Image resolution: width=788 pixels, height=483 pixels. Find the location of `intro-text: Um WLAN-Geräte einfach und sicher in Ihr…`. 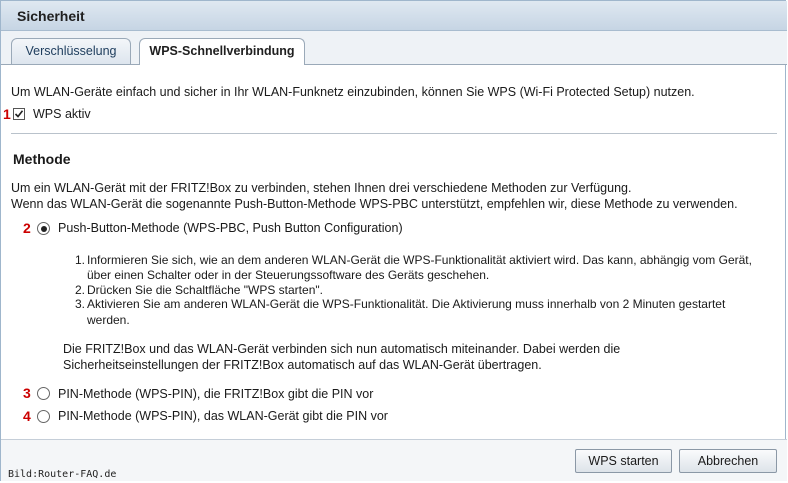

intro-text: Um WLAN-Geräte einfach und sicher in Ihr… is located at coordinates (353, 92).